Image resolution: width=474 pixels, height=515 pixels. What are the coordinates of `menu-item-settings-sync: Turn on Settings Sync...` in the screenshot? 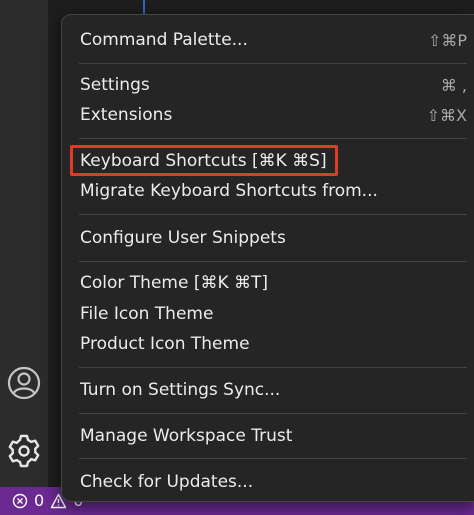 It's located at (268, 390).